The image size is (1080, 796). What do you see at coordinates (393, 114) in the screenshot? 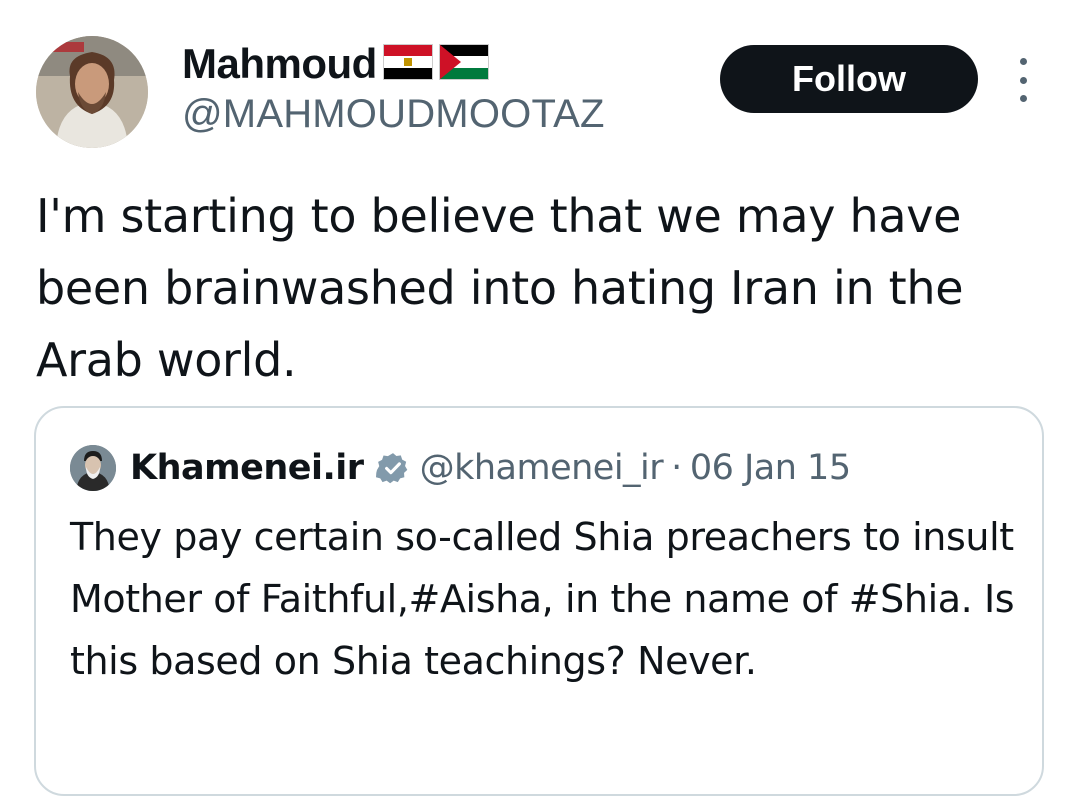
I see `author-handle: @MAHMOUDMOOTAZ` at bounding box center [393, 114].